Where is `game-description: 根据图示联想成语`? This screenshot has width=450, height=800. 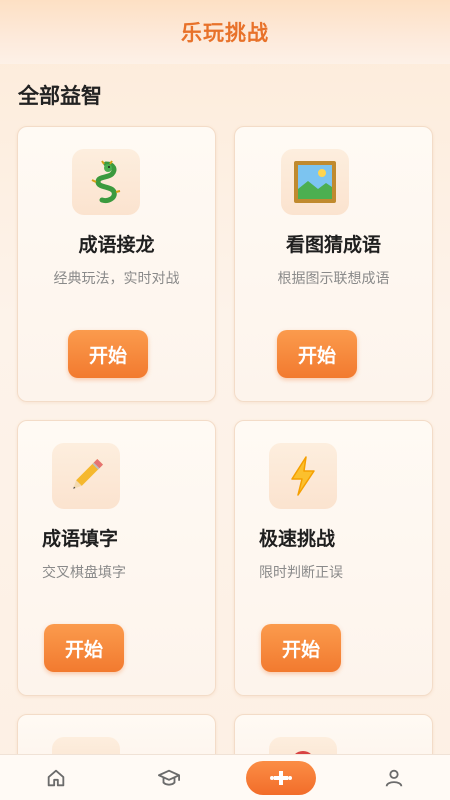
game-description: 根据图示联想成语 is located at coordinates (333, 279).